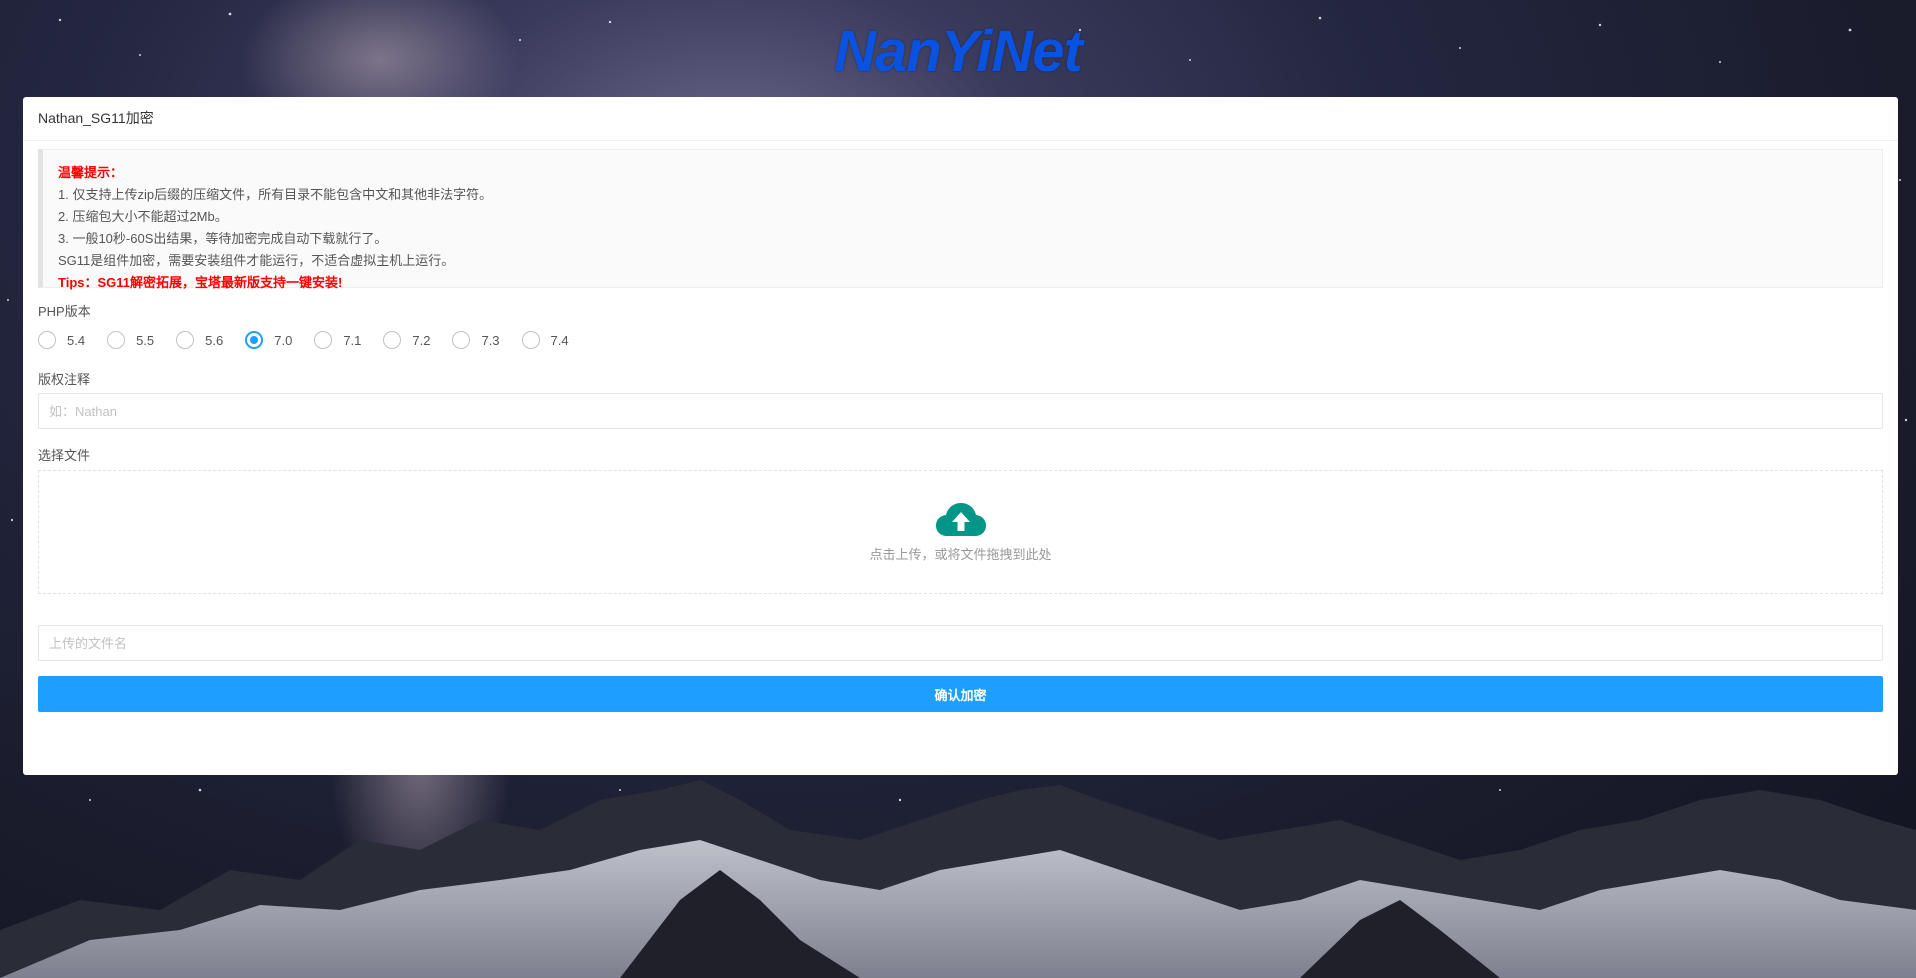  Describe the element at coordinates (476, 340) in the screenshot. I see `php-version-option: 7.3` at that location.